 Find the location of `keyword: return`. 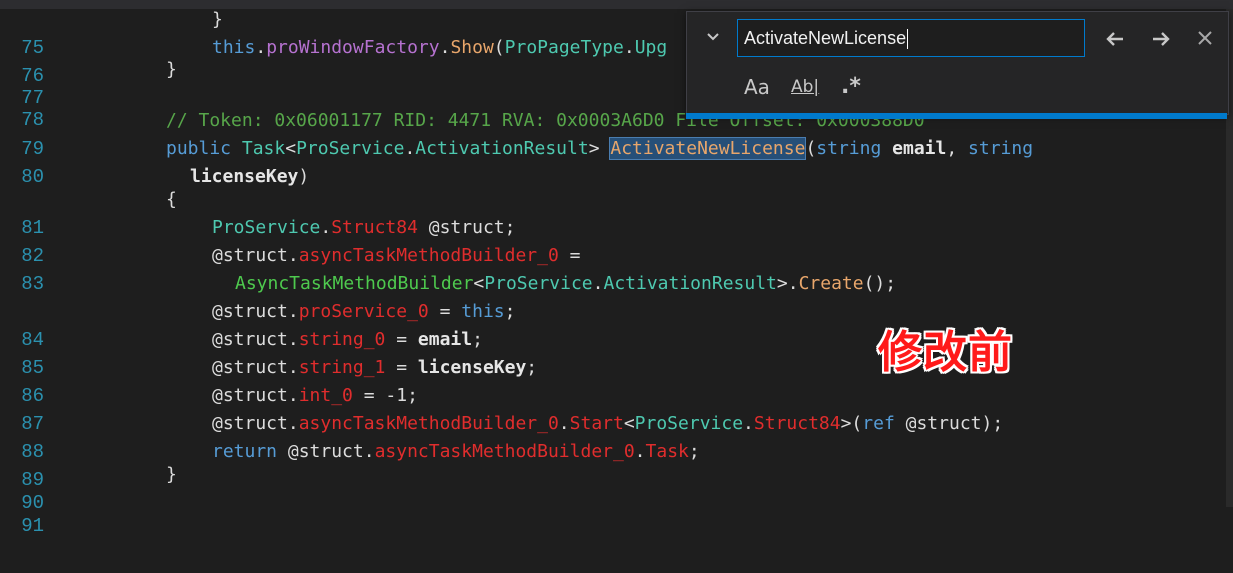

keyword: return is located at coordinates (245, 451).